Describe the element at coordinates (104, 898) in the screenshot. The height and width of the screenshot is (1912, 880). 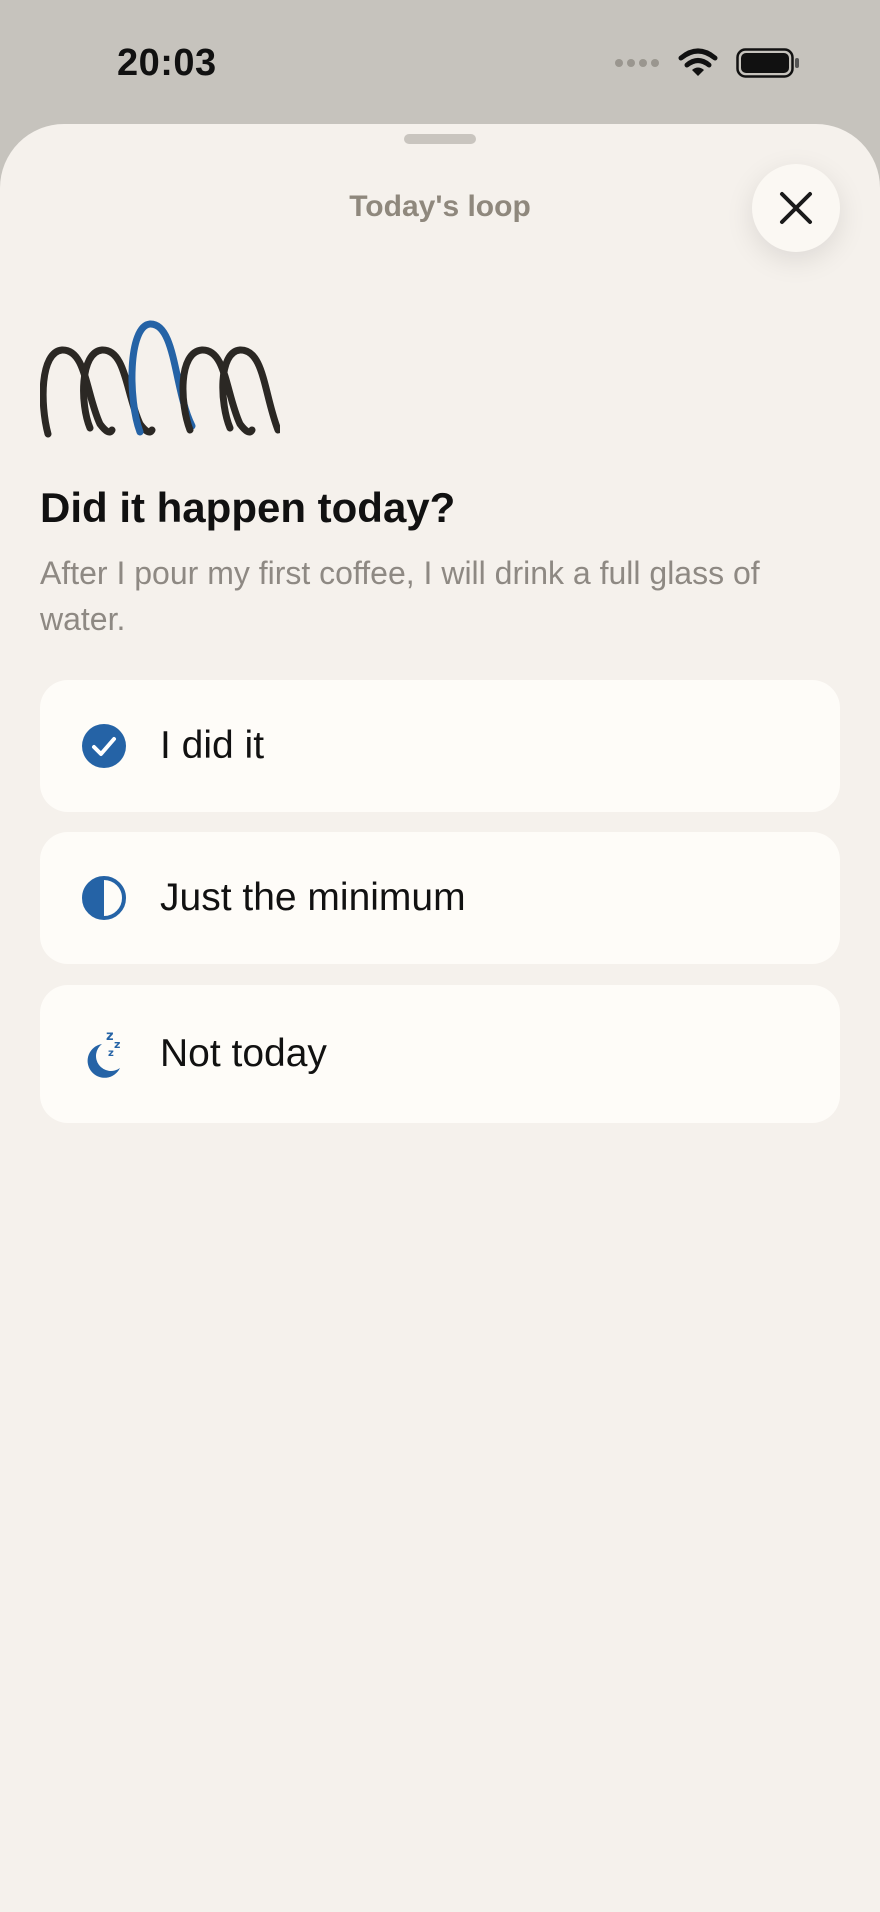
I see `half-circle-icon` at that location.